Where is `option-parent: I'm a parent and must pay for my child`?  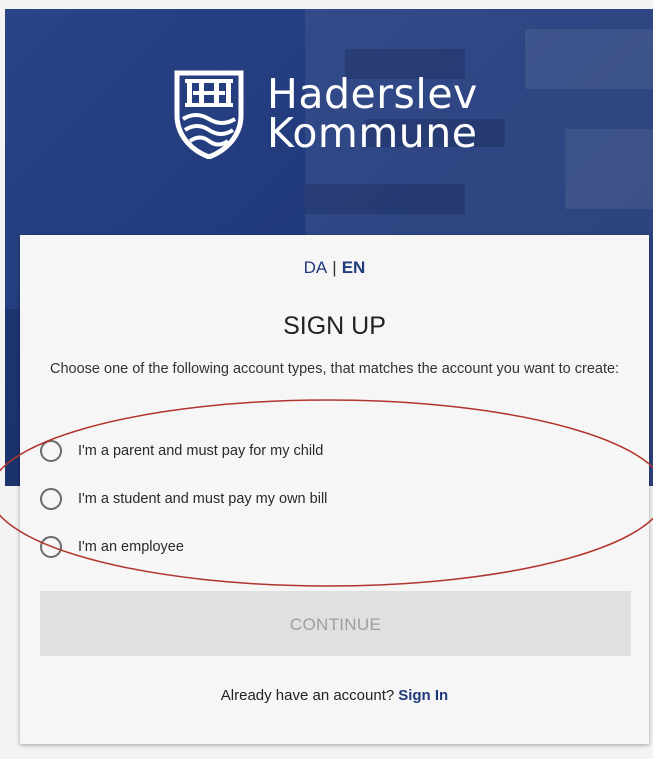
option-parent: I'm a parent and must pay for my child is located at coordinates (181, 451).